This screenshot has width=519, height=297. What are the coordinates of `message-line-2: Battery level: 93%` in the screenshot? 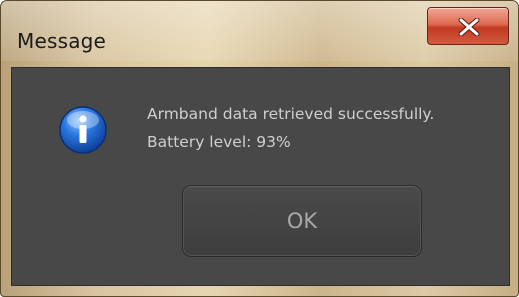 It's located at (219, 142).